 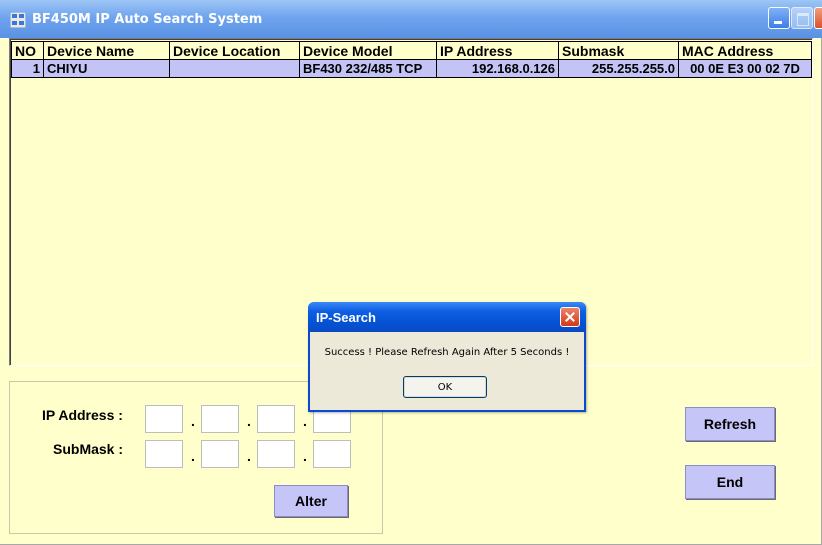 What do you see at coordinates (106, 68) in the screenshot?
I see `cell-device-name: CHIYU` at bounding box center [106, 68].